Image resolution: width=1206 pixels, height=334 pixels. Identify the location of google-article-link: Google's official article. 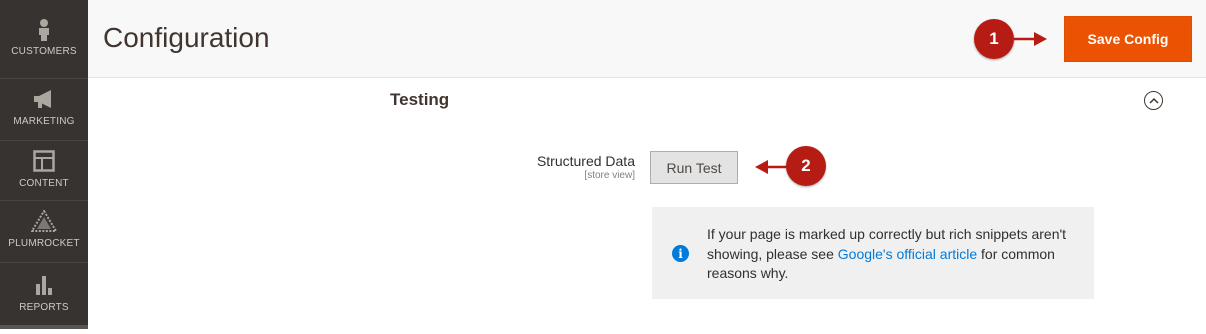
(907, 254).